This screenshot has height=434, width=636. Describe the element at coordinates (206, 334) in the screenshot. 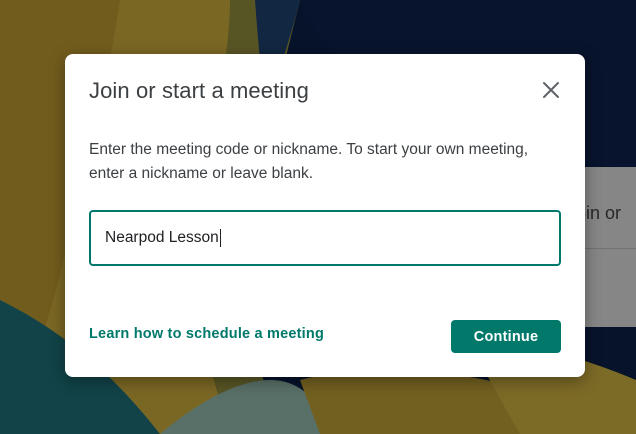

I see `learn-schedule-link: Learn how to schedule a meeting` at that location.